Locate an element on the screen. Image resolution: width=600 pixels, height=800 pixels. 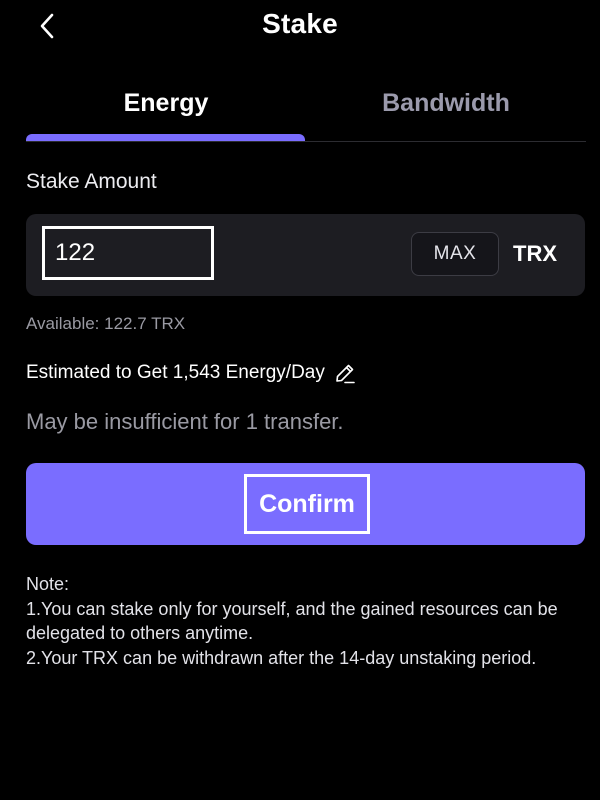
insufficient-warning: May be insufficient for 1 transfer. is located at coordinates (185, 421).